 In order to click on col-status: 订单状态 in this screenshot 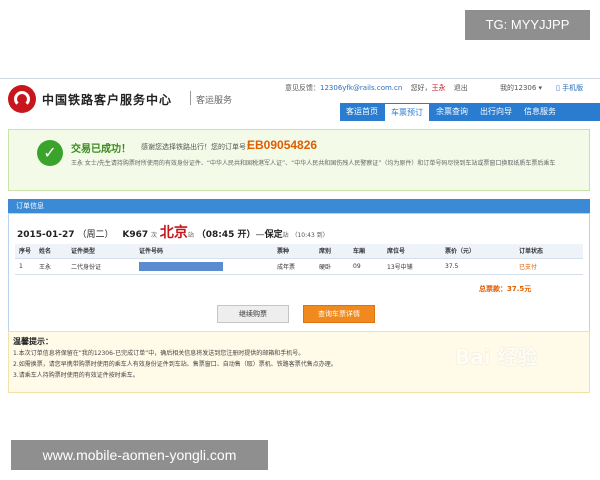, I will do `click(549, 251)`.